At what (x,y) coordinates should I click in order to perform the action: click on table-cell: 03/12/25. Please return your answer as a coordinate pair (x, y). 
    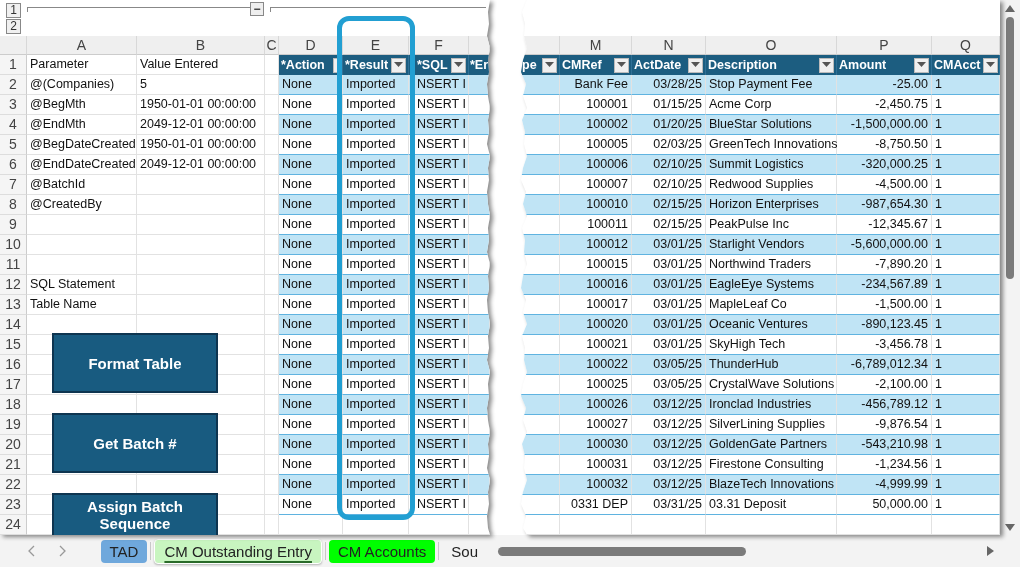
    Looking at the image, I should click on (669, 485).